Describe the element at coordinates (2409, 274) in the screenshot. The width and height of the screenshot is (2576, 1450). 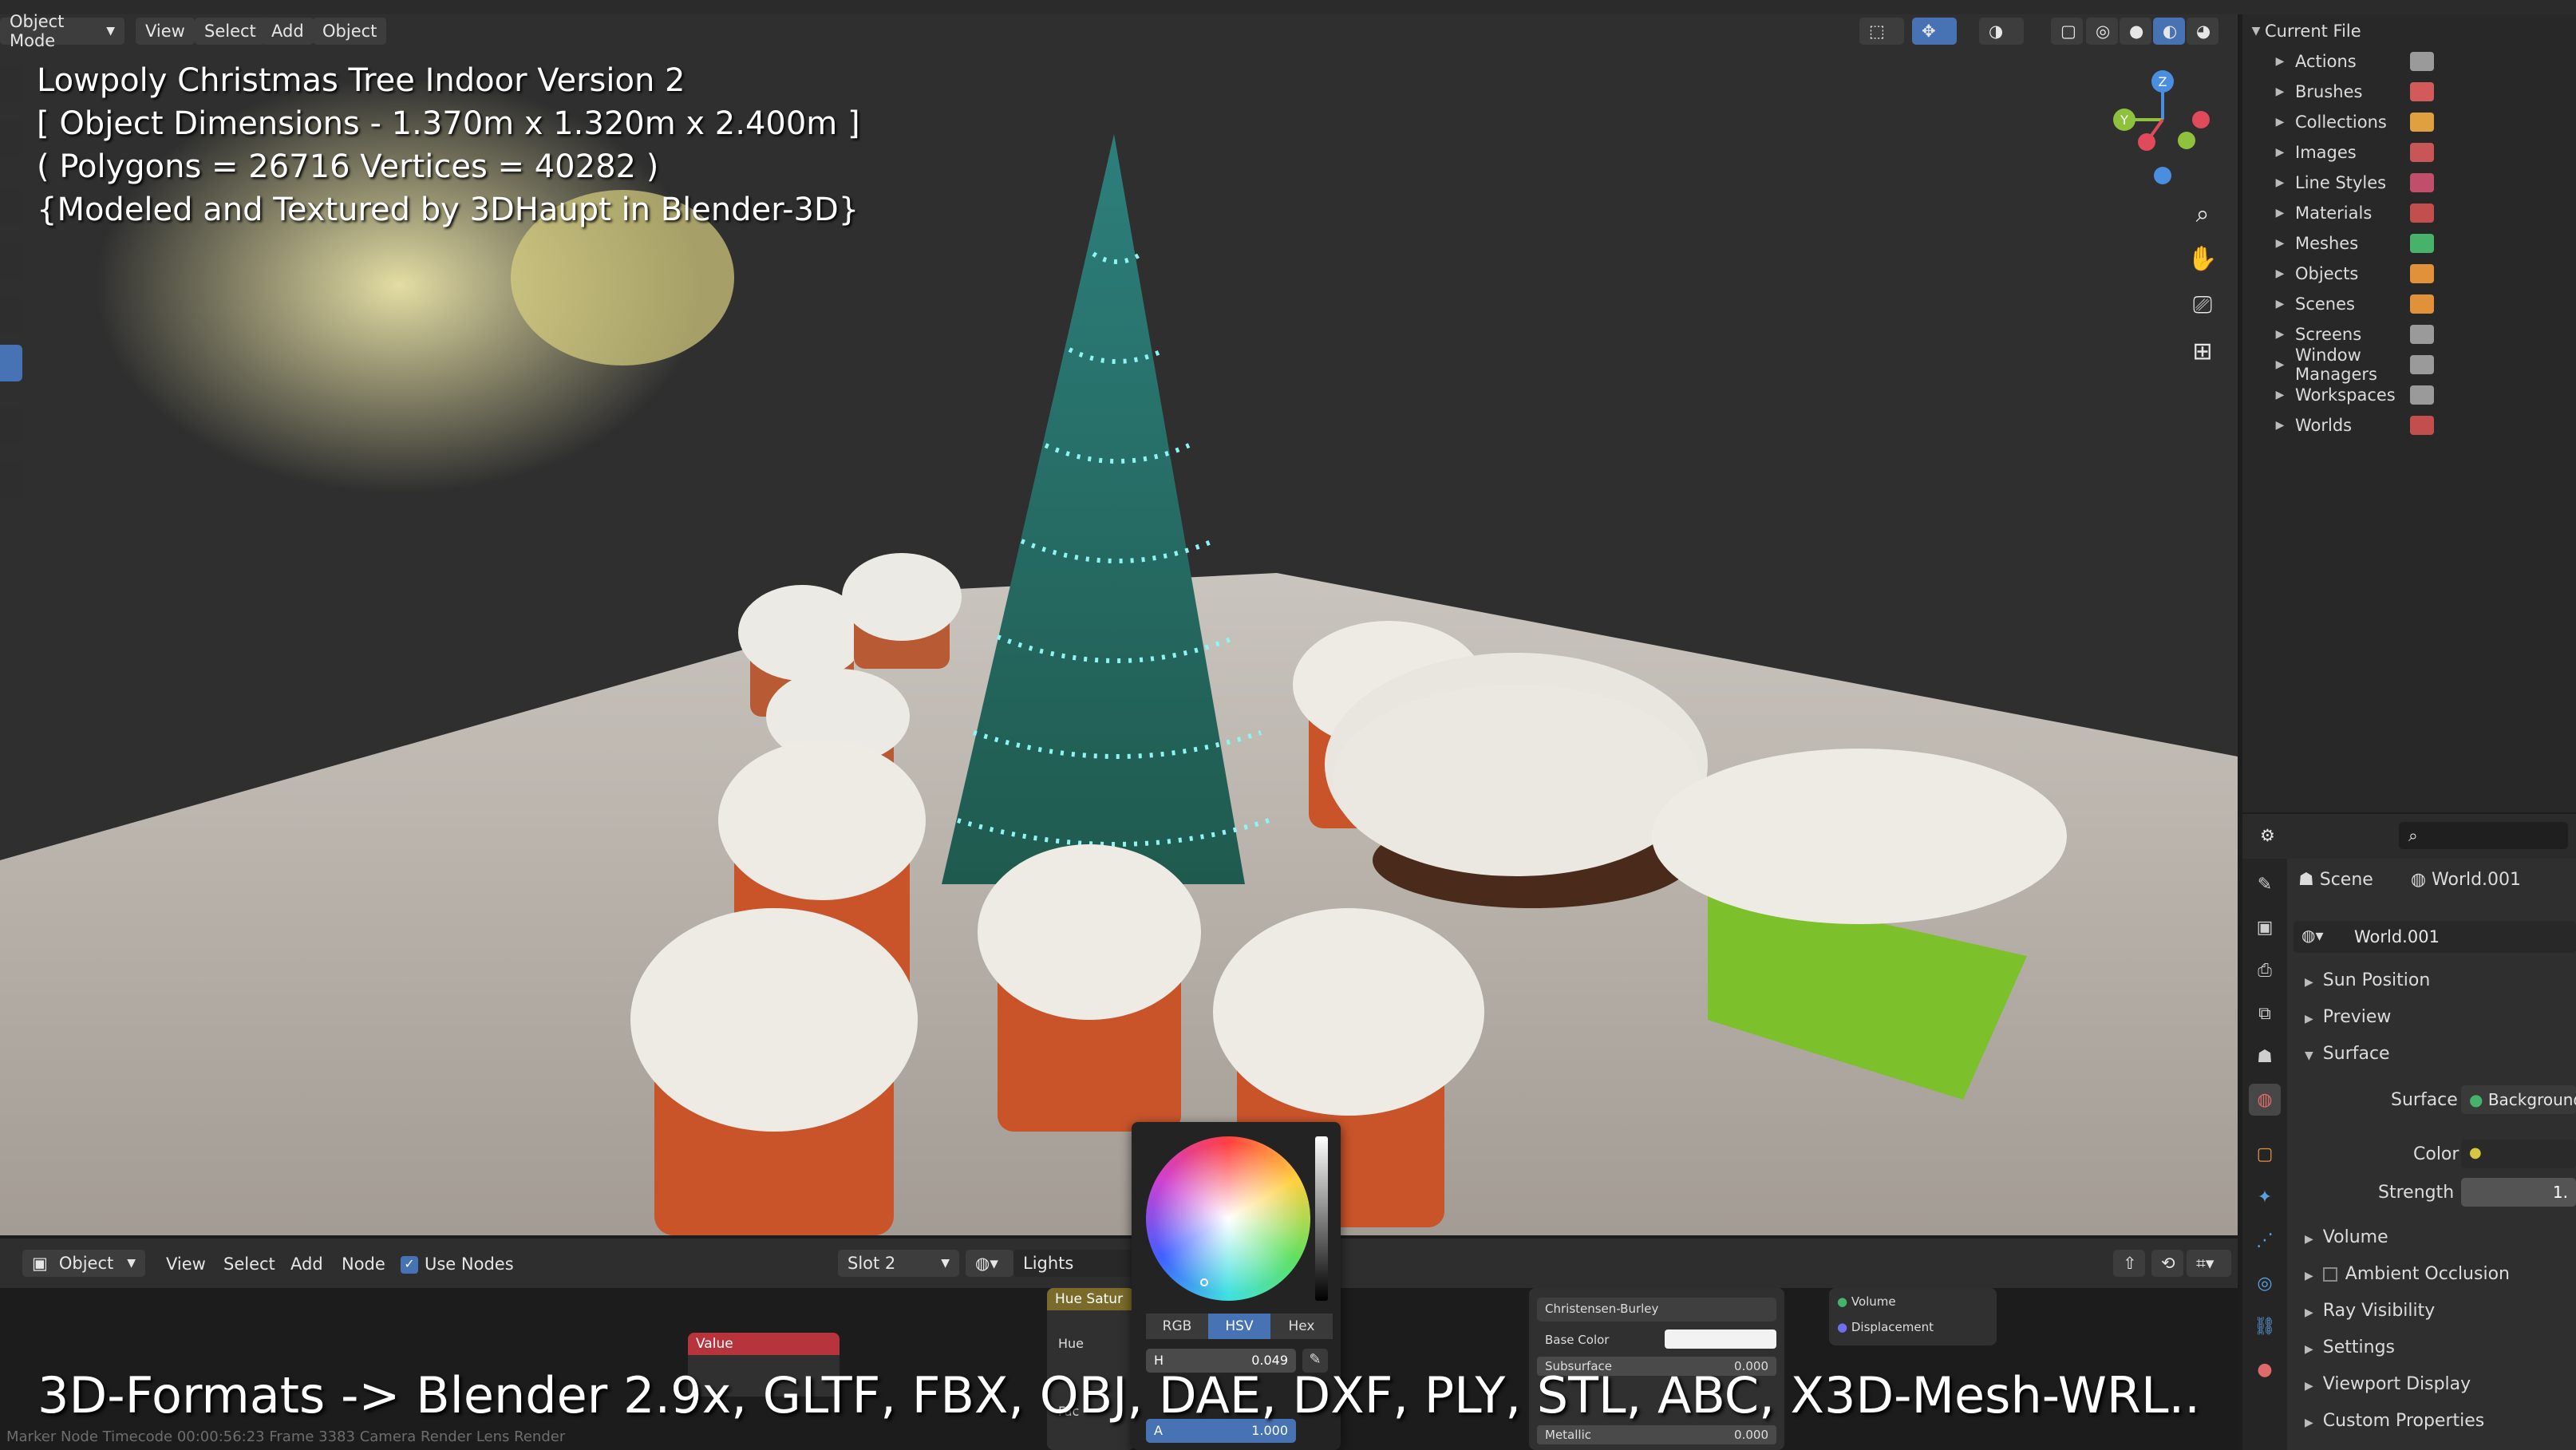
I see `outliner-item: ▶ Objects` at that location.